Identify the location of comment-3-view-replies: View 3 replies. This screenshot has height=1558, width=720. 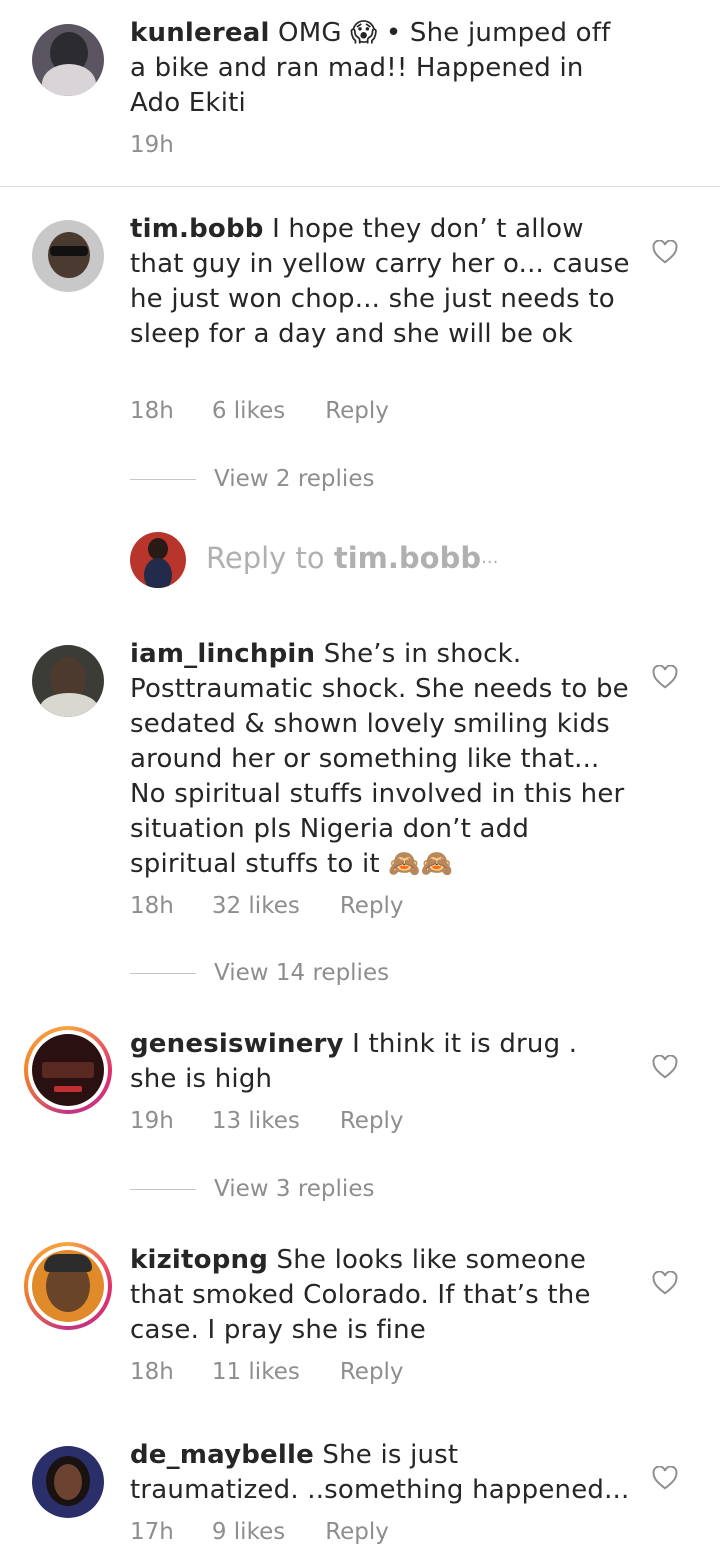
(252, 1189).